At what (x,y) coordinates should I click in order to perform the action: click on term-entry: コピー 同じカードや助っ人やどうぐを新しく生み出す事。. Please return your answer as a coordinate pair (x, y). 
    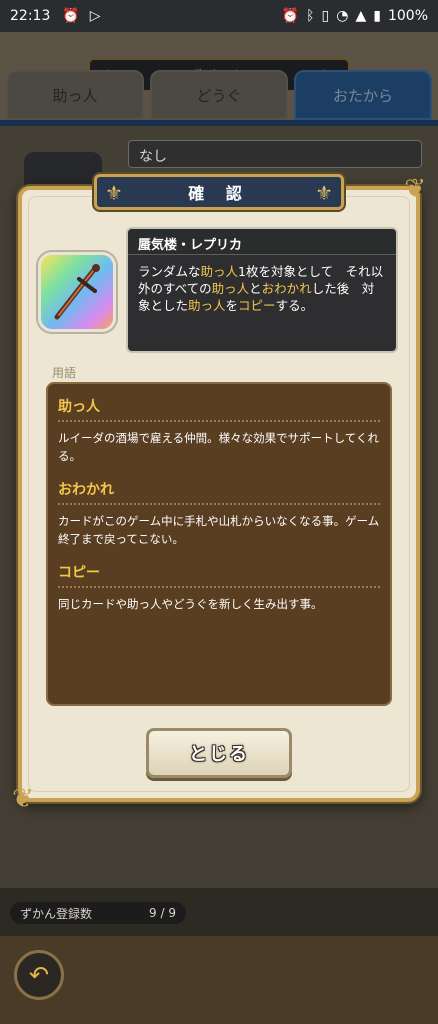
    Looking at the image, I should click on (219, 587).